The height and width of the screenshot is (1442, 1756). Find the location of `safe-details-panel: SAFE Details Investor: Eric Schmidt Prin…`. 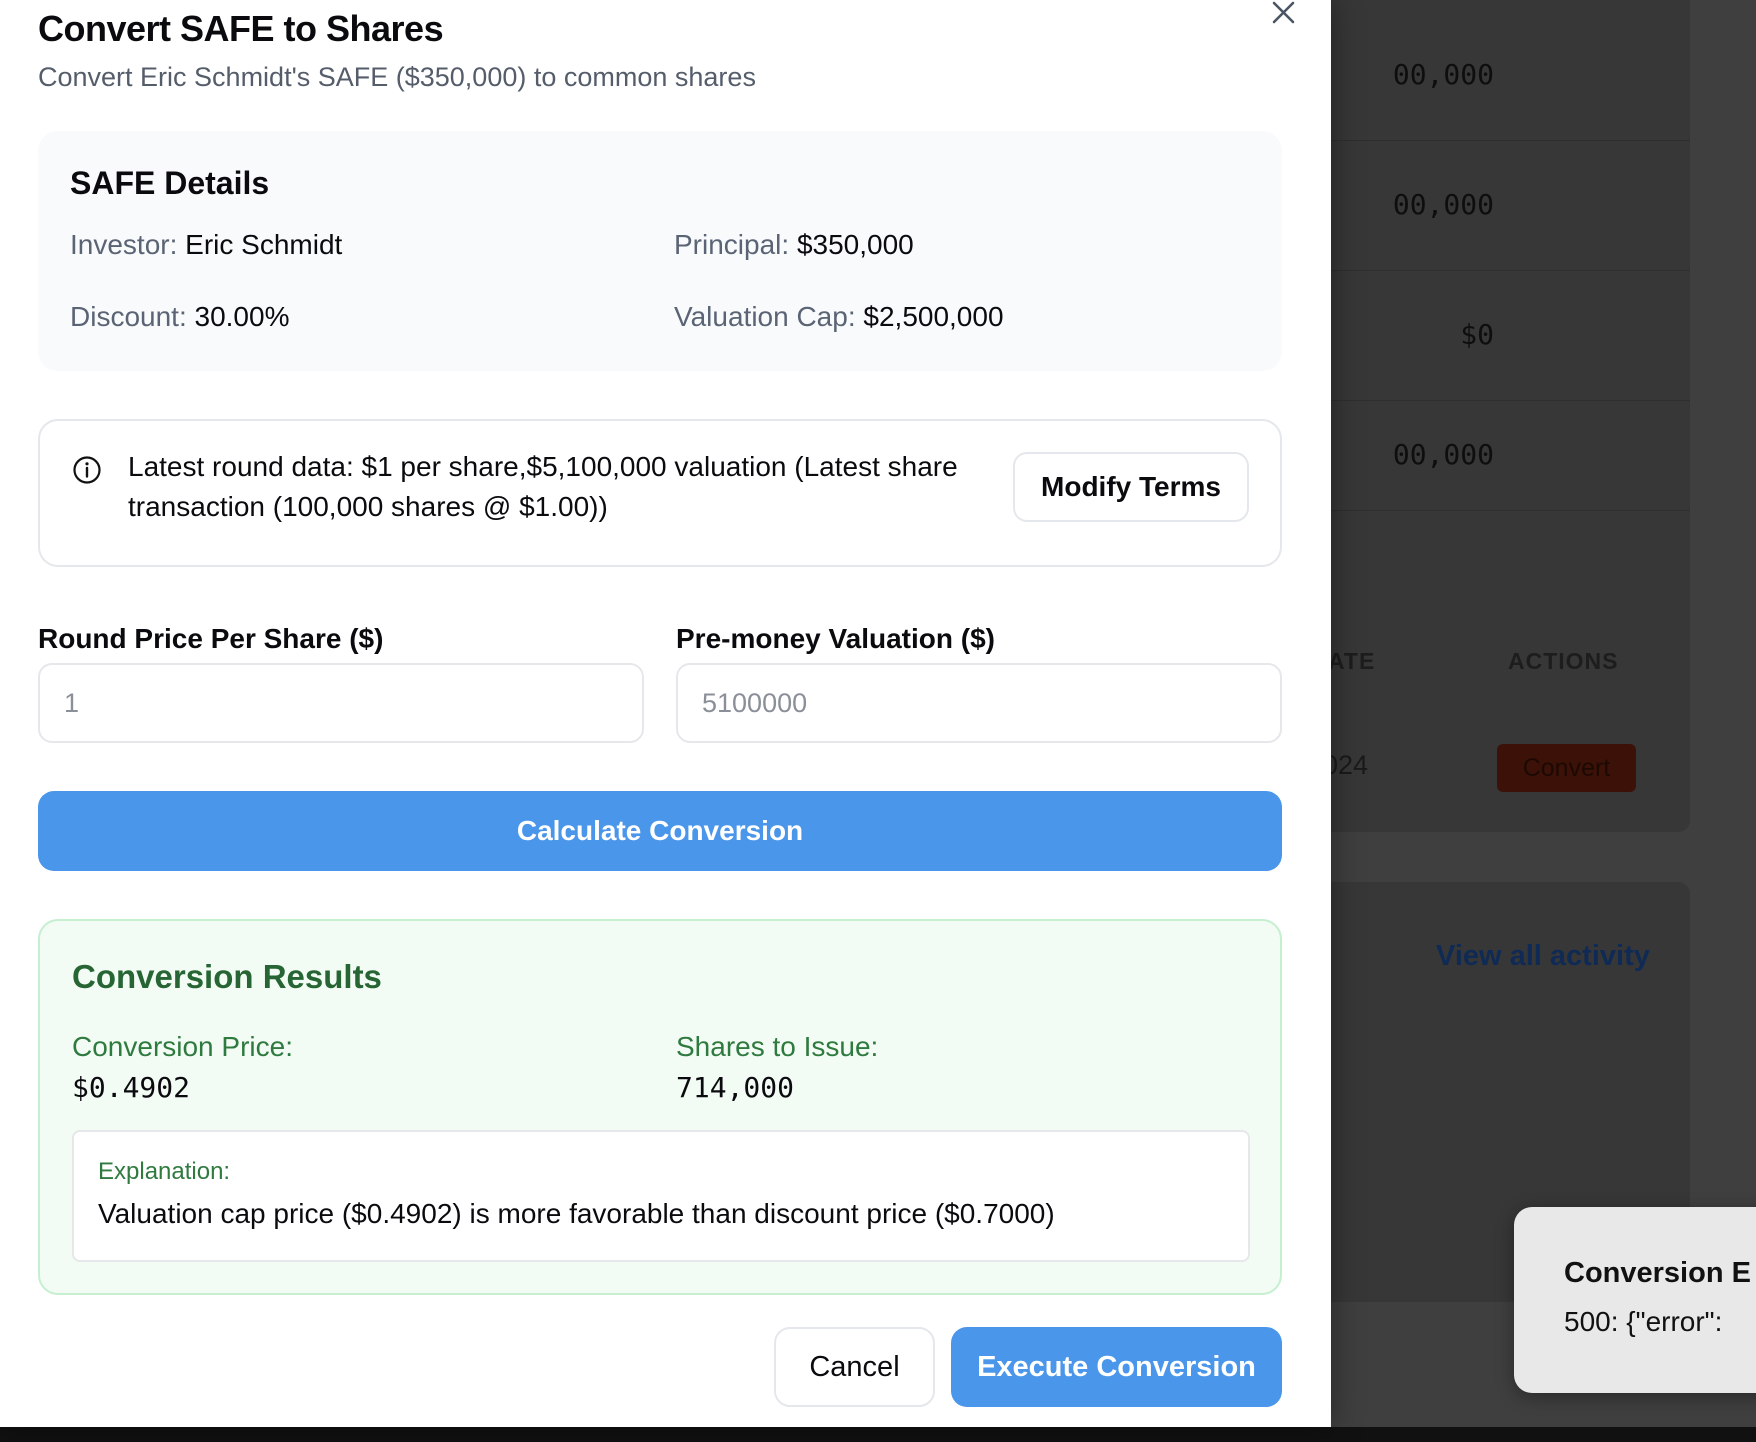

safe-details-panel: SAFE Details Investor: Eric Schmidt Prin… is located at coordinates (660, 251).